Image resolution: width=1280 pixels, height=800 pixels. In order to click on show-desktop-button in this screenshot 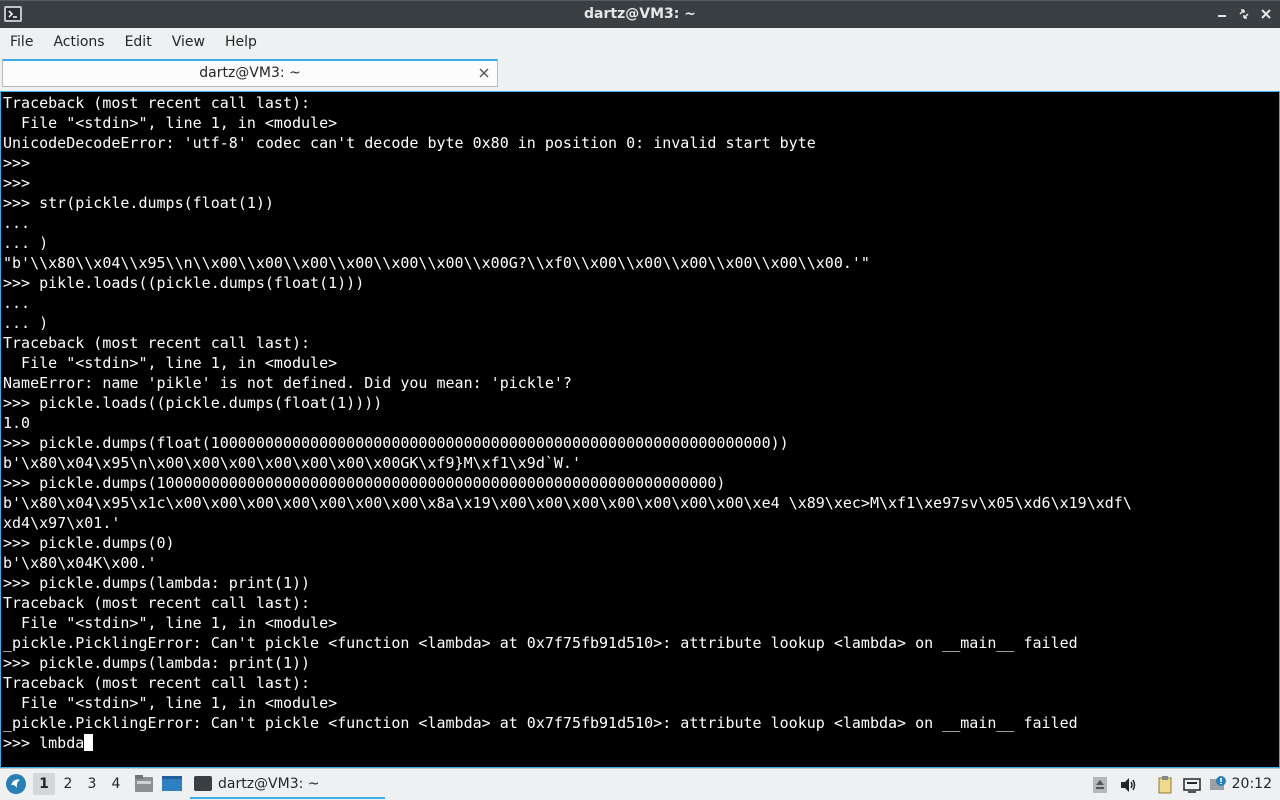, I will do `click(172, 784)`.